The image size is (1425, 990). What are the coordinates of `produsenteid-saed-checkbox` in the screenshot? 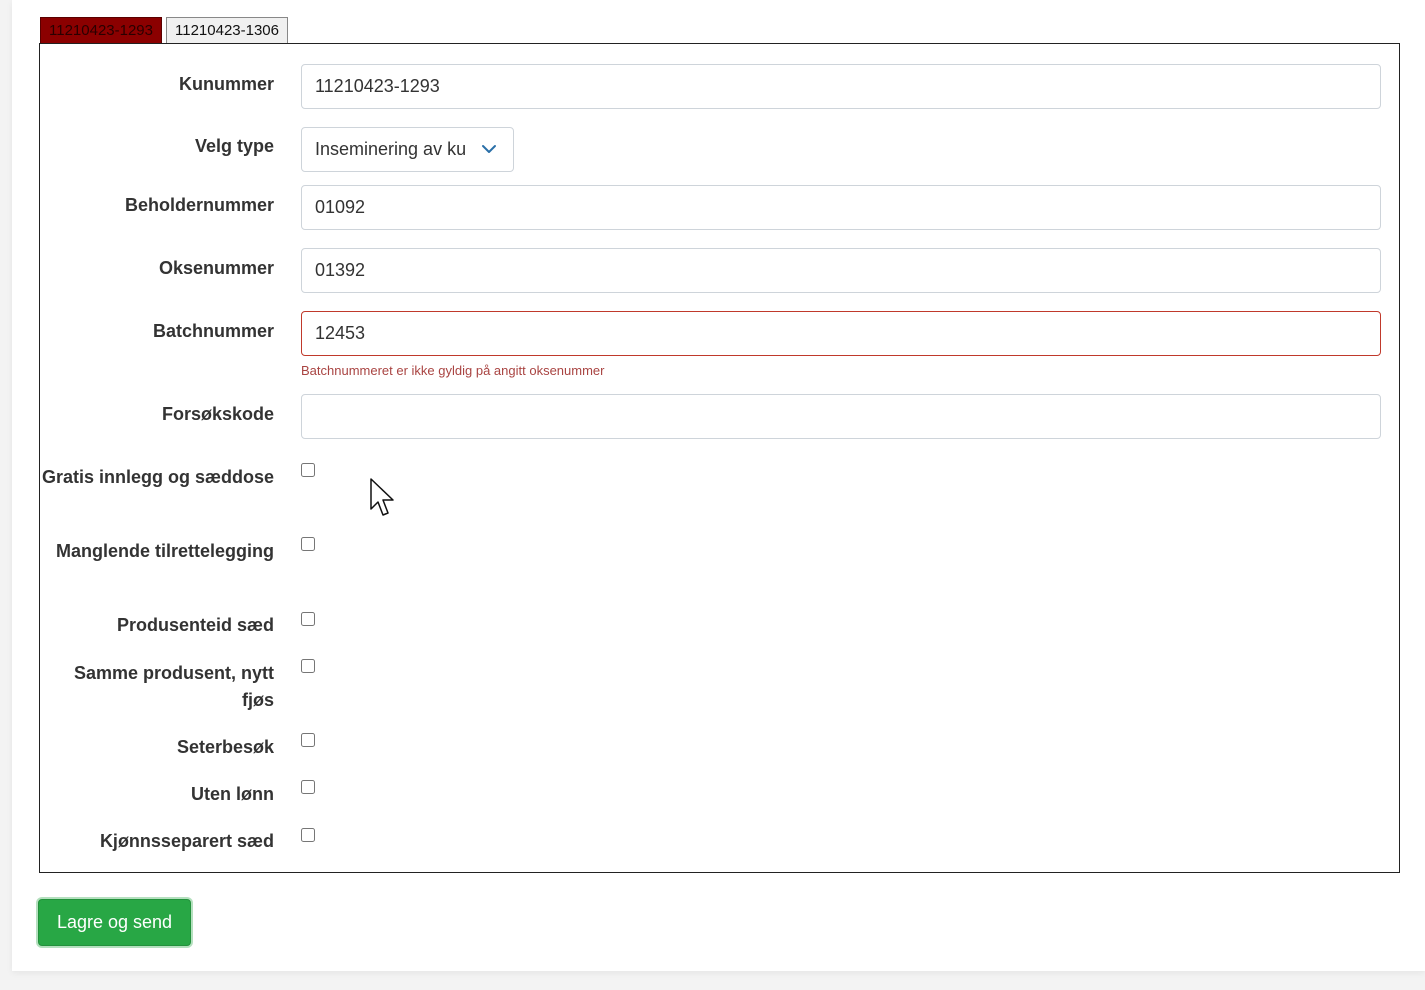 It's located at (308, 619).